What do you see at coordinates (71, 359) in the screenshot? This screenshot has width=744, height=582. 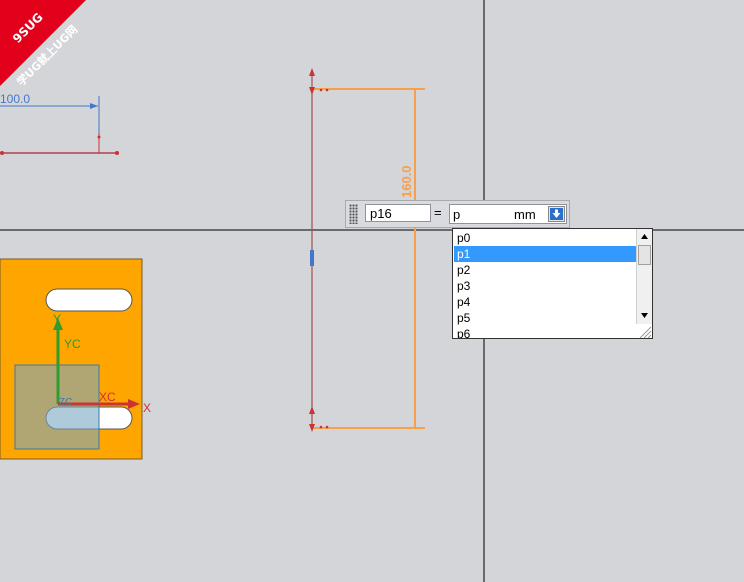 I see `part-preview` at bounding box center [71, 359].